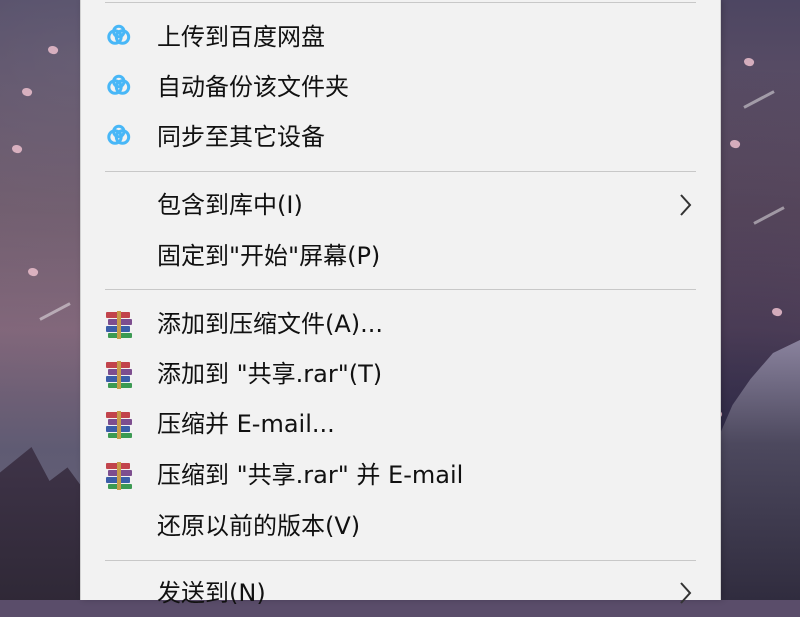 The image size is (800, 617). Describe the element at coordinates (400, 137) in the screenshot. I see `menu-item-sync-devices: 同步至其它设备` at that location.